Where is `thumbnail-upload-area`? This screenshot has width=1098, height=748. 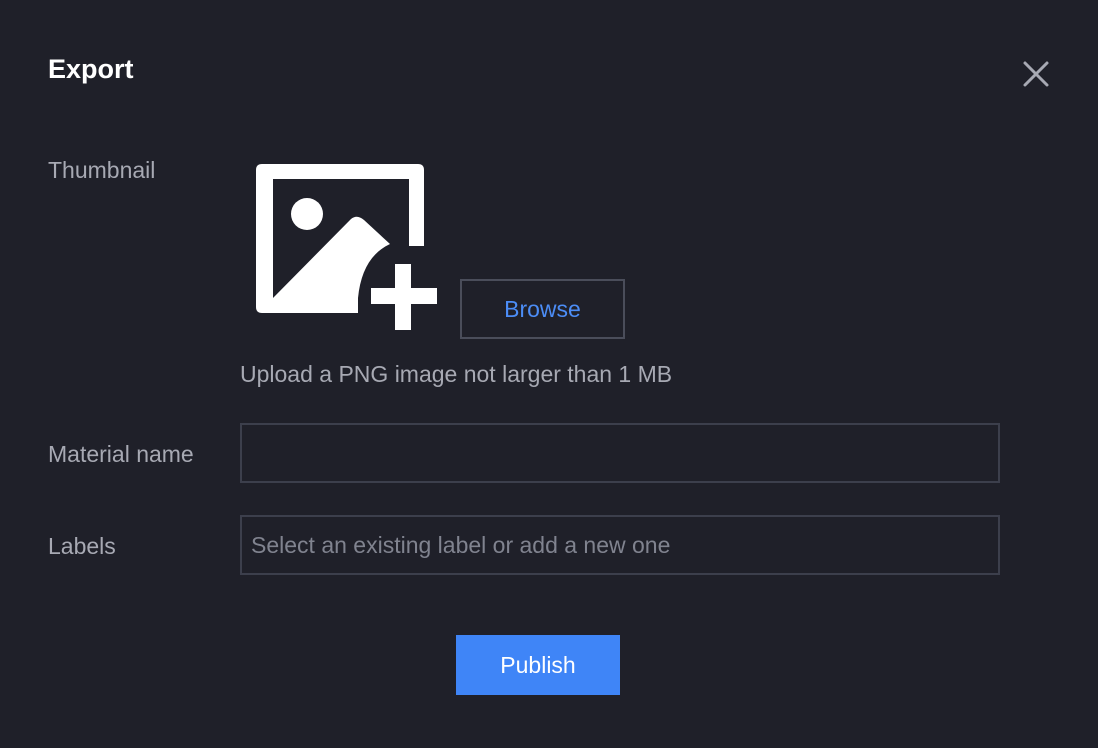
thumbnail-upload-area is located at coordinates (349, 248).